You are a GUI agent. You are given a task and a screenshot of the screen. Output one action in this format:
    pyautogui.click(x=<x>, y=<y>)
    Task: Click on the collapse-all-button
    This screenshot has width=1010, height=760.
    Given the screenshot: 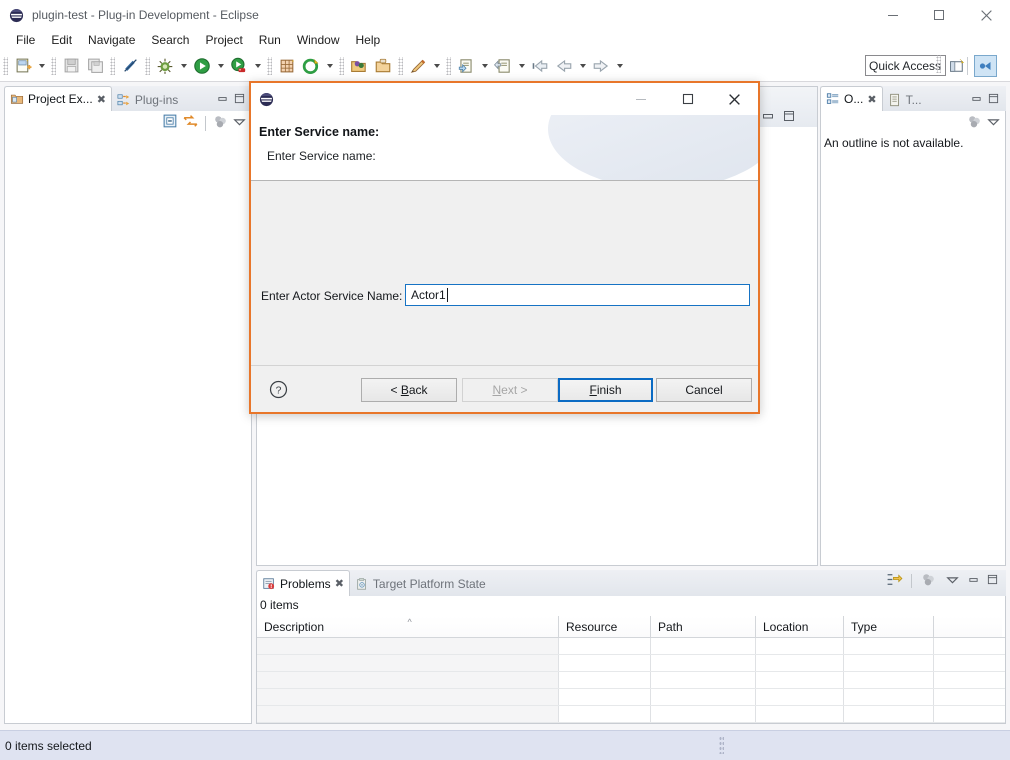 What is the action you would take?
    pyautogui.click(x=170, y=123)
    